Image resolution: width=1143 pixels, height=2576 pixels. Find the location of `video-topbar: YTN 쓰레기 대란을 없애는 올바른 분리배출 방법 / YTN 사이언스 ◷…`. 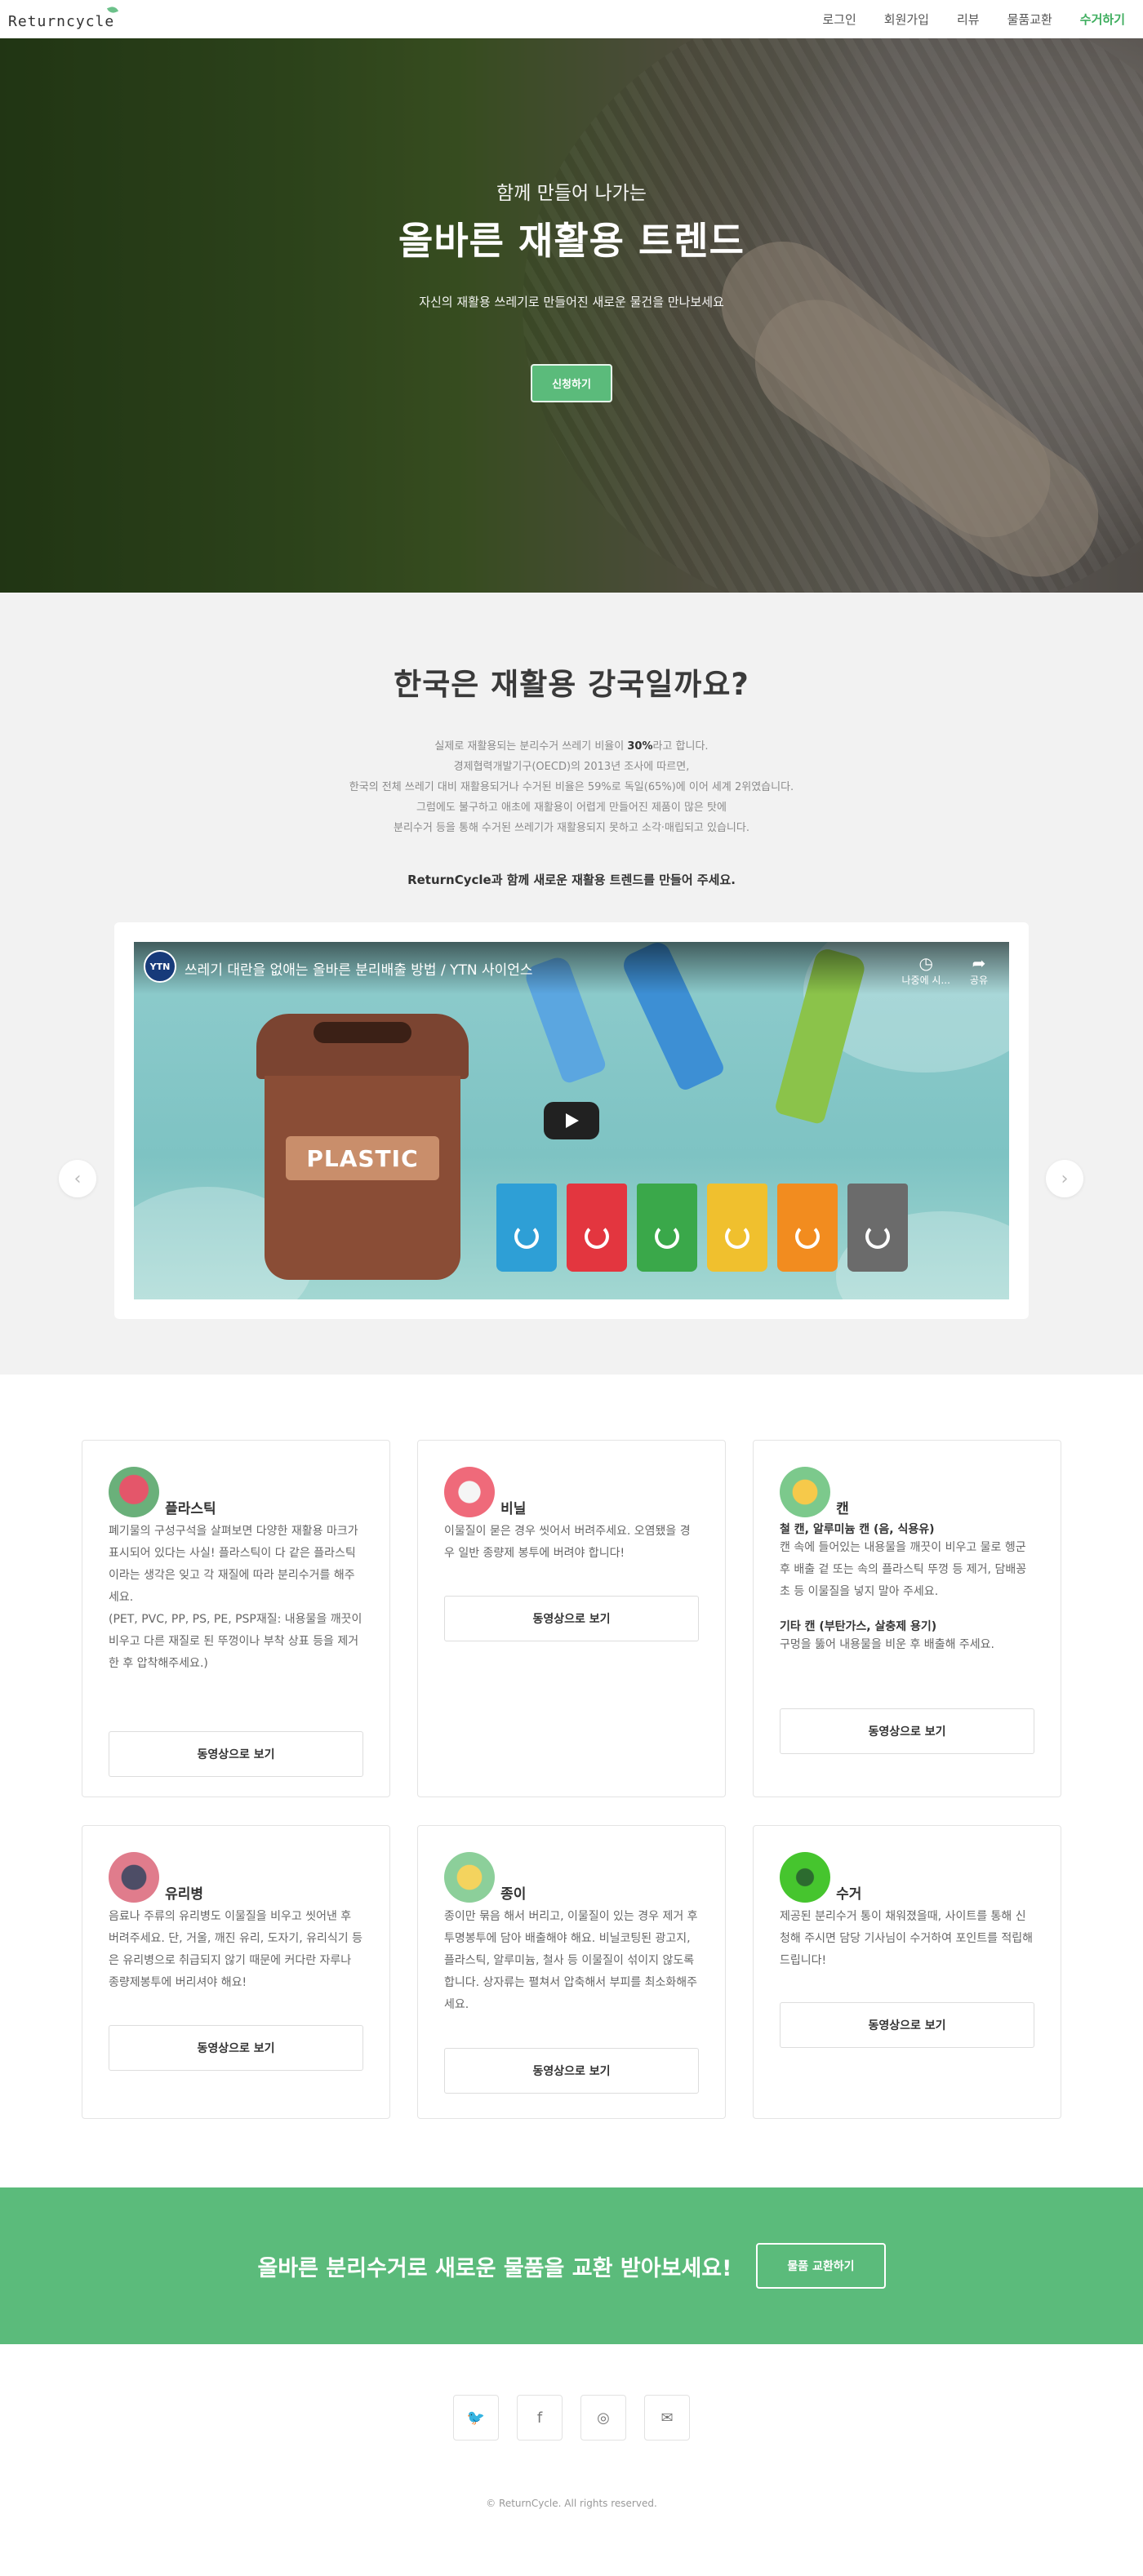

video-topbar: YTN 쓰레기 대란을 없애는 올바른 분리배출 방법 / YTN 사이언스 ◷… is located at coordinates (571, 968).